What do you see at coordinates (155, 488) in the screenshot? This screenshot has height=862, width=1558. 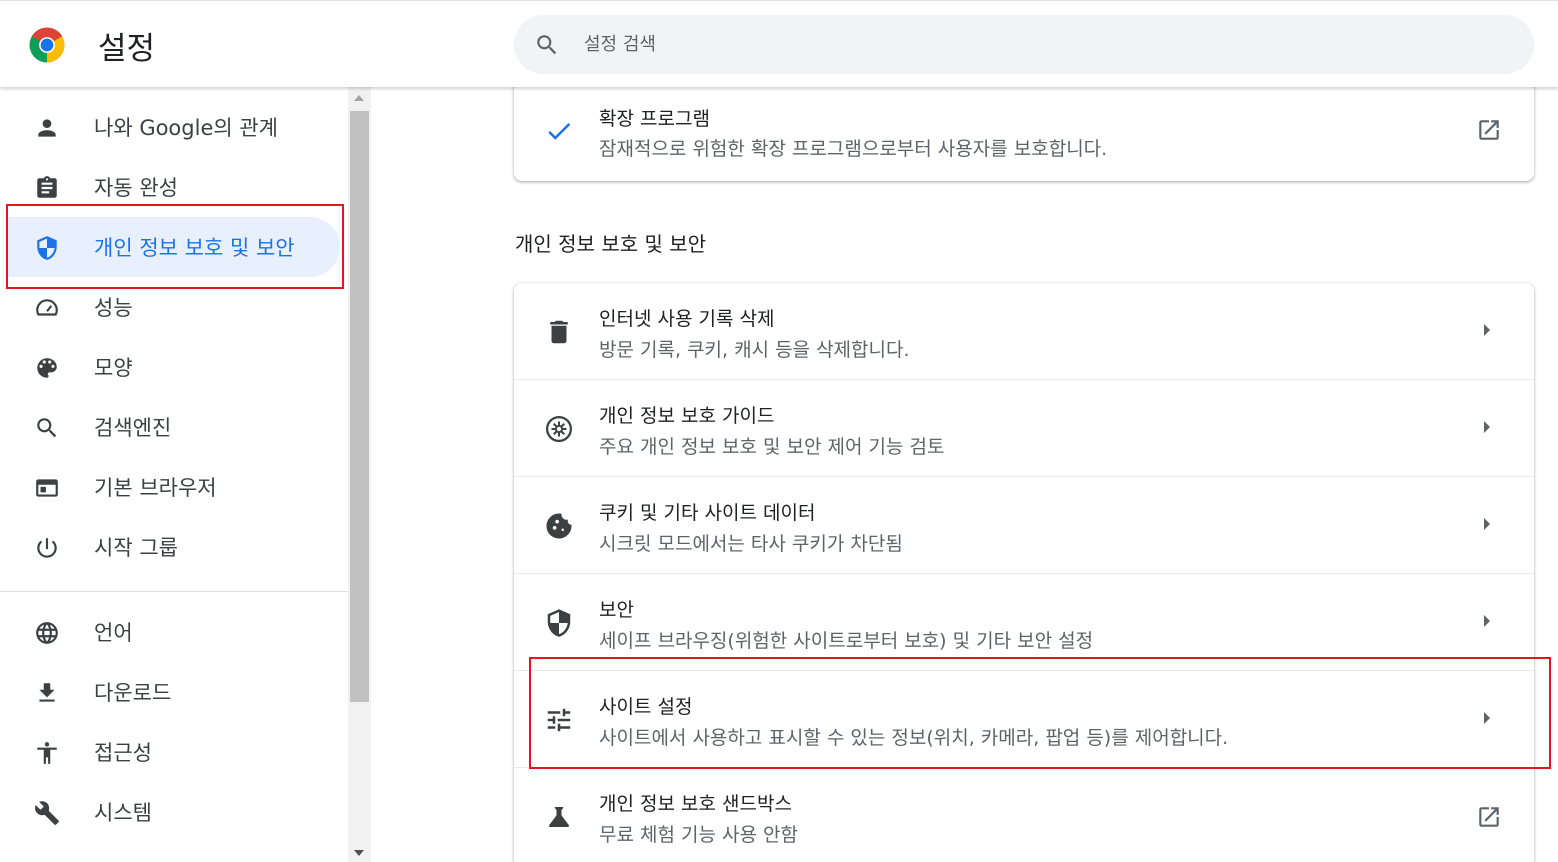 I see `sidebar-item-label: 기본 브라우저` at bounding box center [155, 488].